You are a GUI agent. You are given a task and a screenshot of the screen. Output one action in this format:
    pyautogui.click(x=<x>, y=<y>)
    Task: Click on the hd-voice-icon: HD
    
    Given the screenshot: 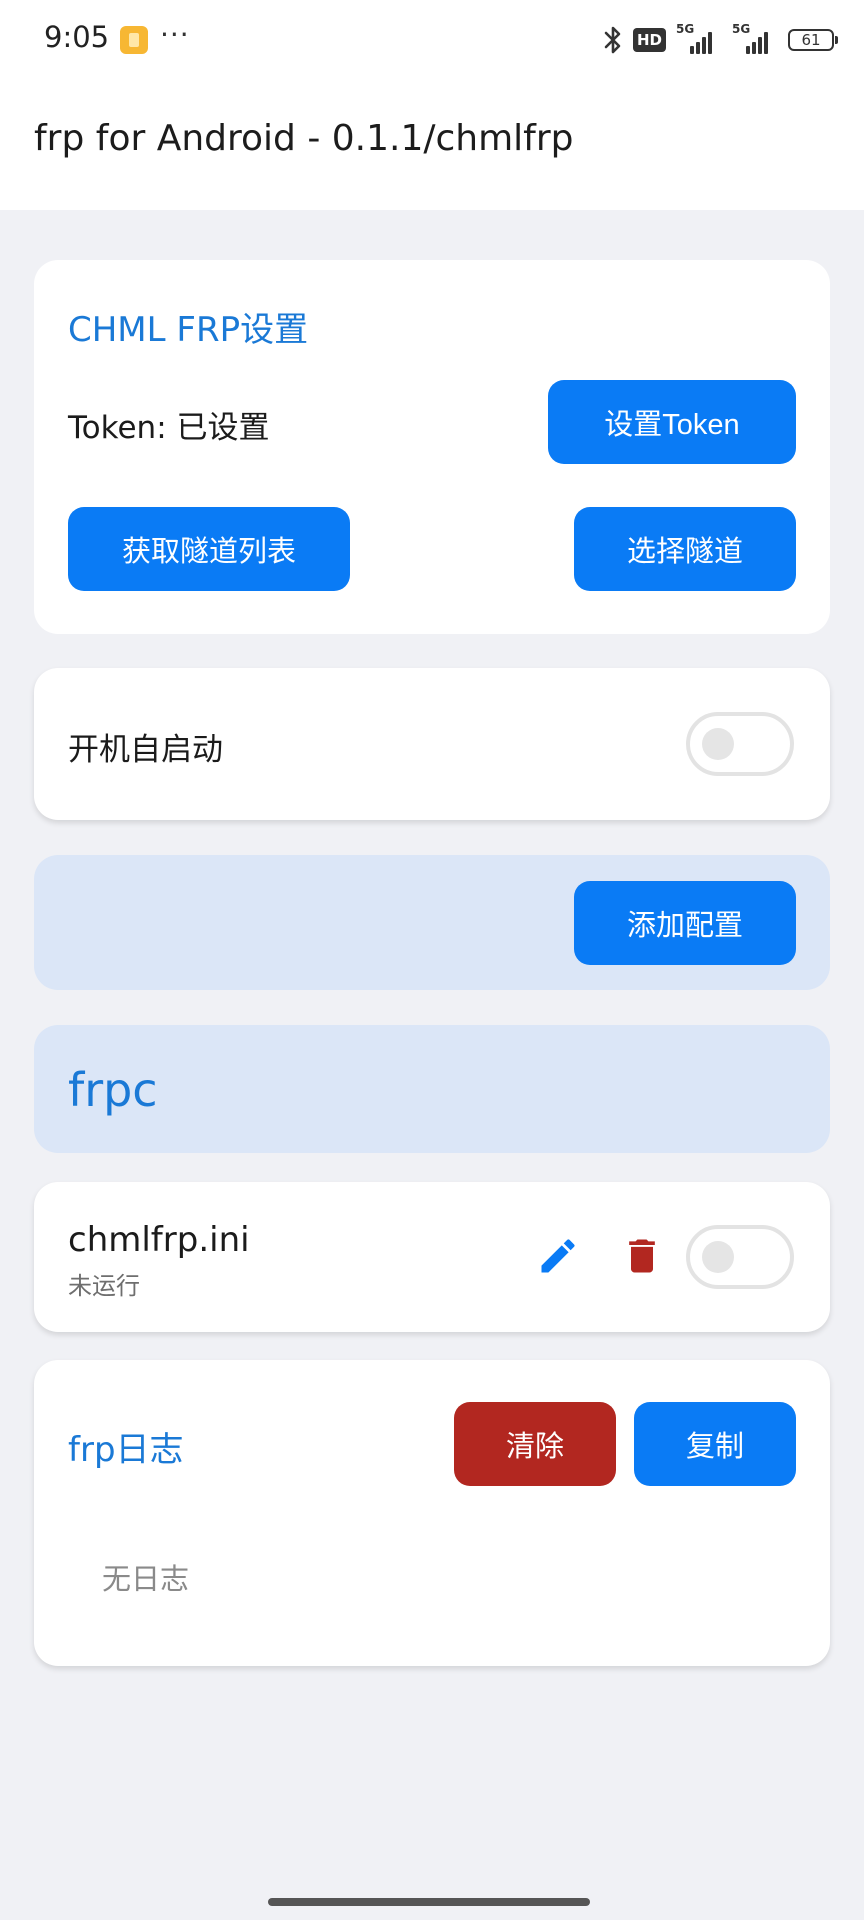 What is the action you would take?
    pyautogui.click(x=649, y=40)
    